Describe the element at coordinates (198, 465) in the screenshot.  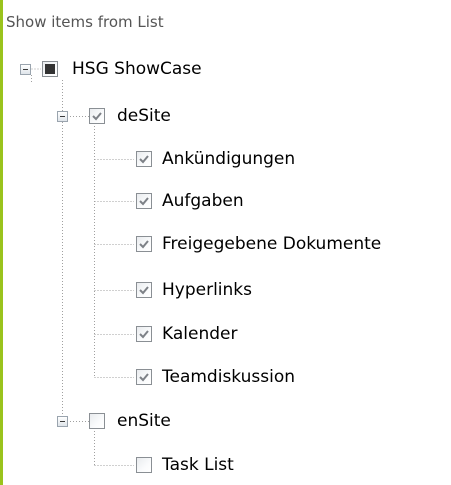
I see `tree-node-label: Task List` at that location.